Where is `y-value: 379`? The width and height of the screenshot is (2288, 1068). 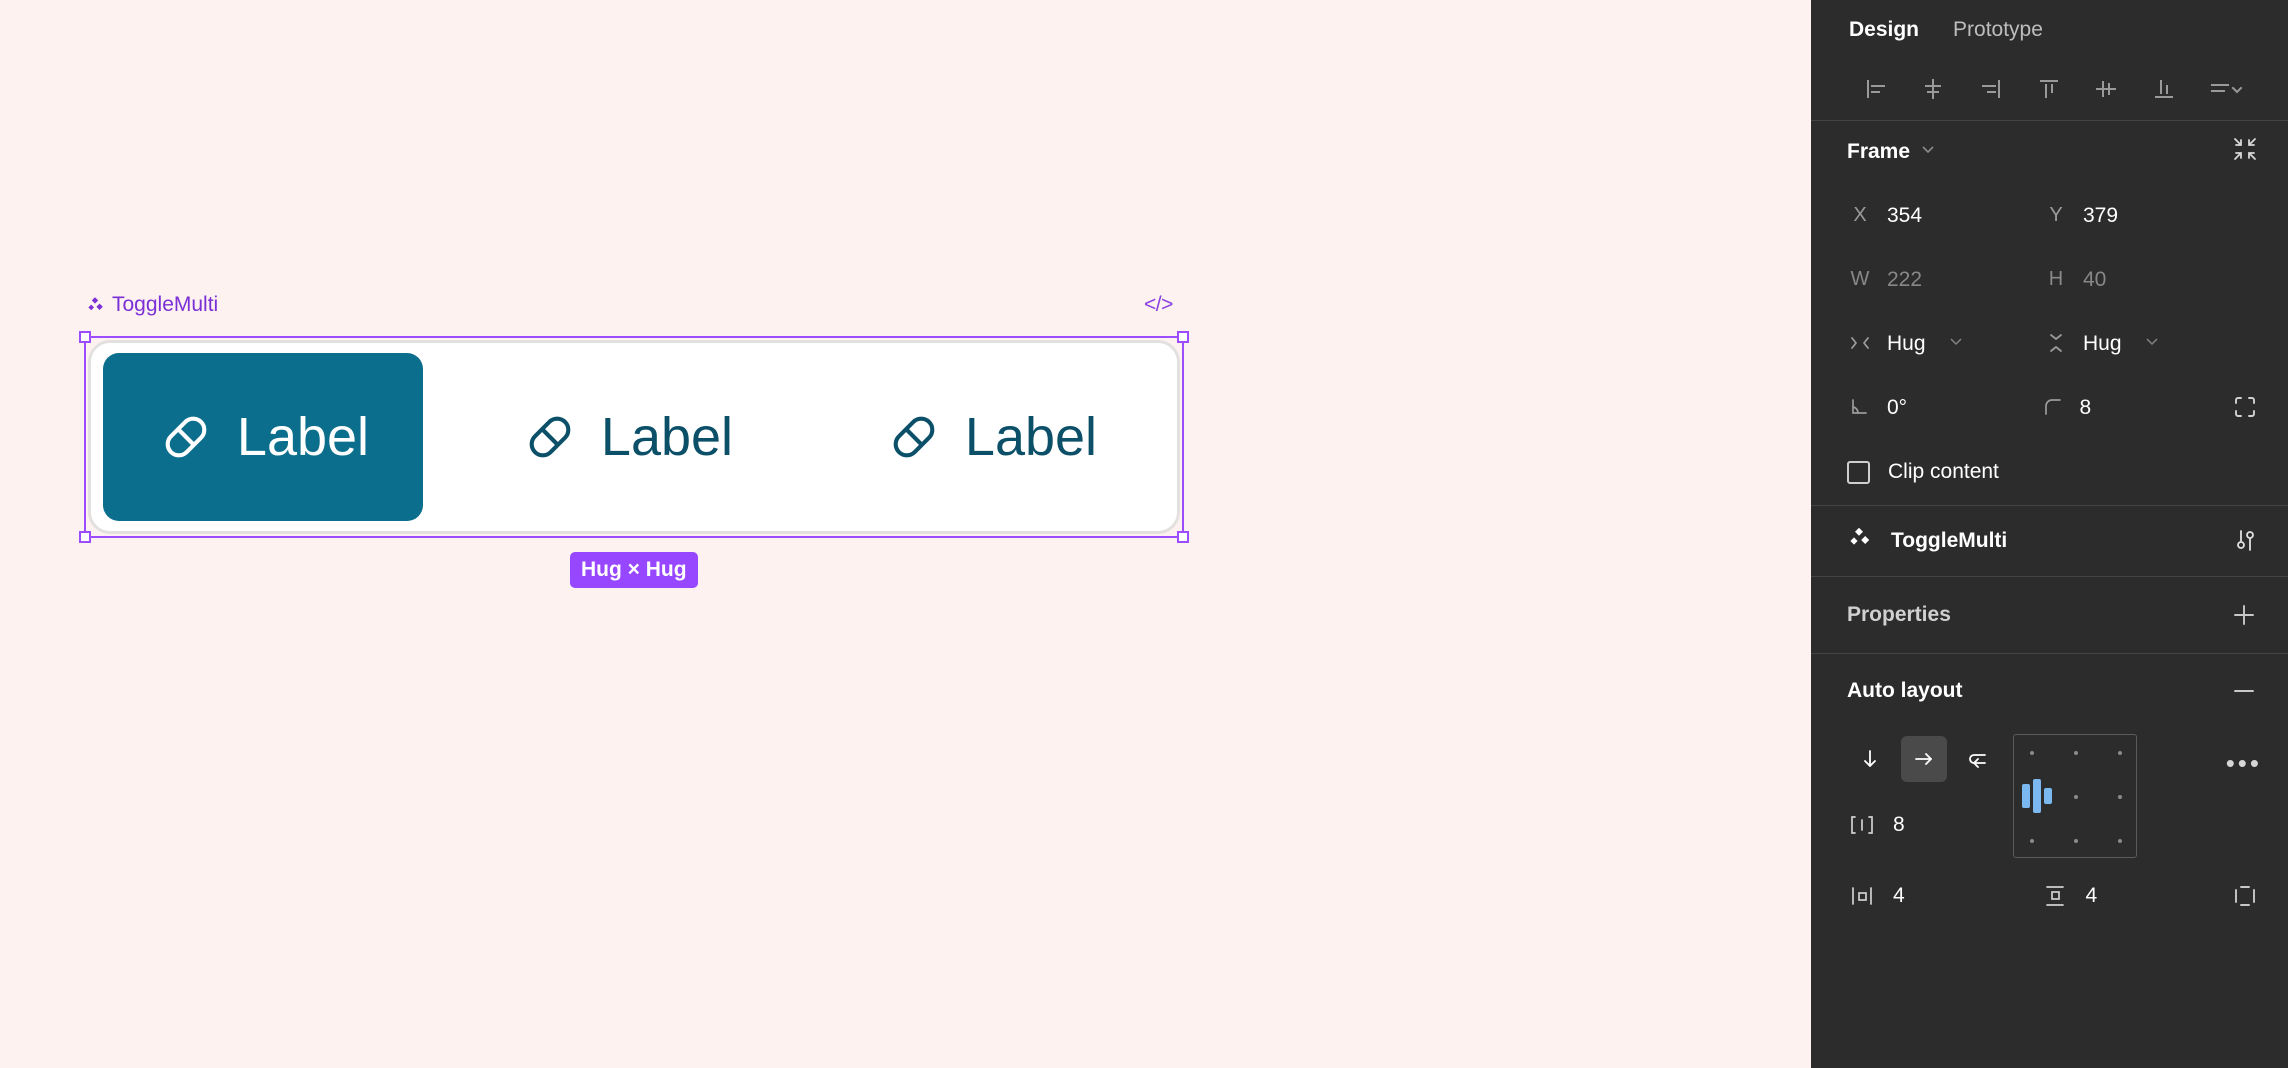
y-value: 379 is located at coordinates (2101, 215).